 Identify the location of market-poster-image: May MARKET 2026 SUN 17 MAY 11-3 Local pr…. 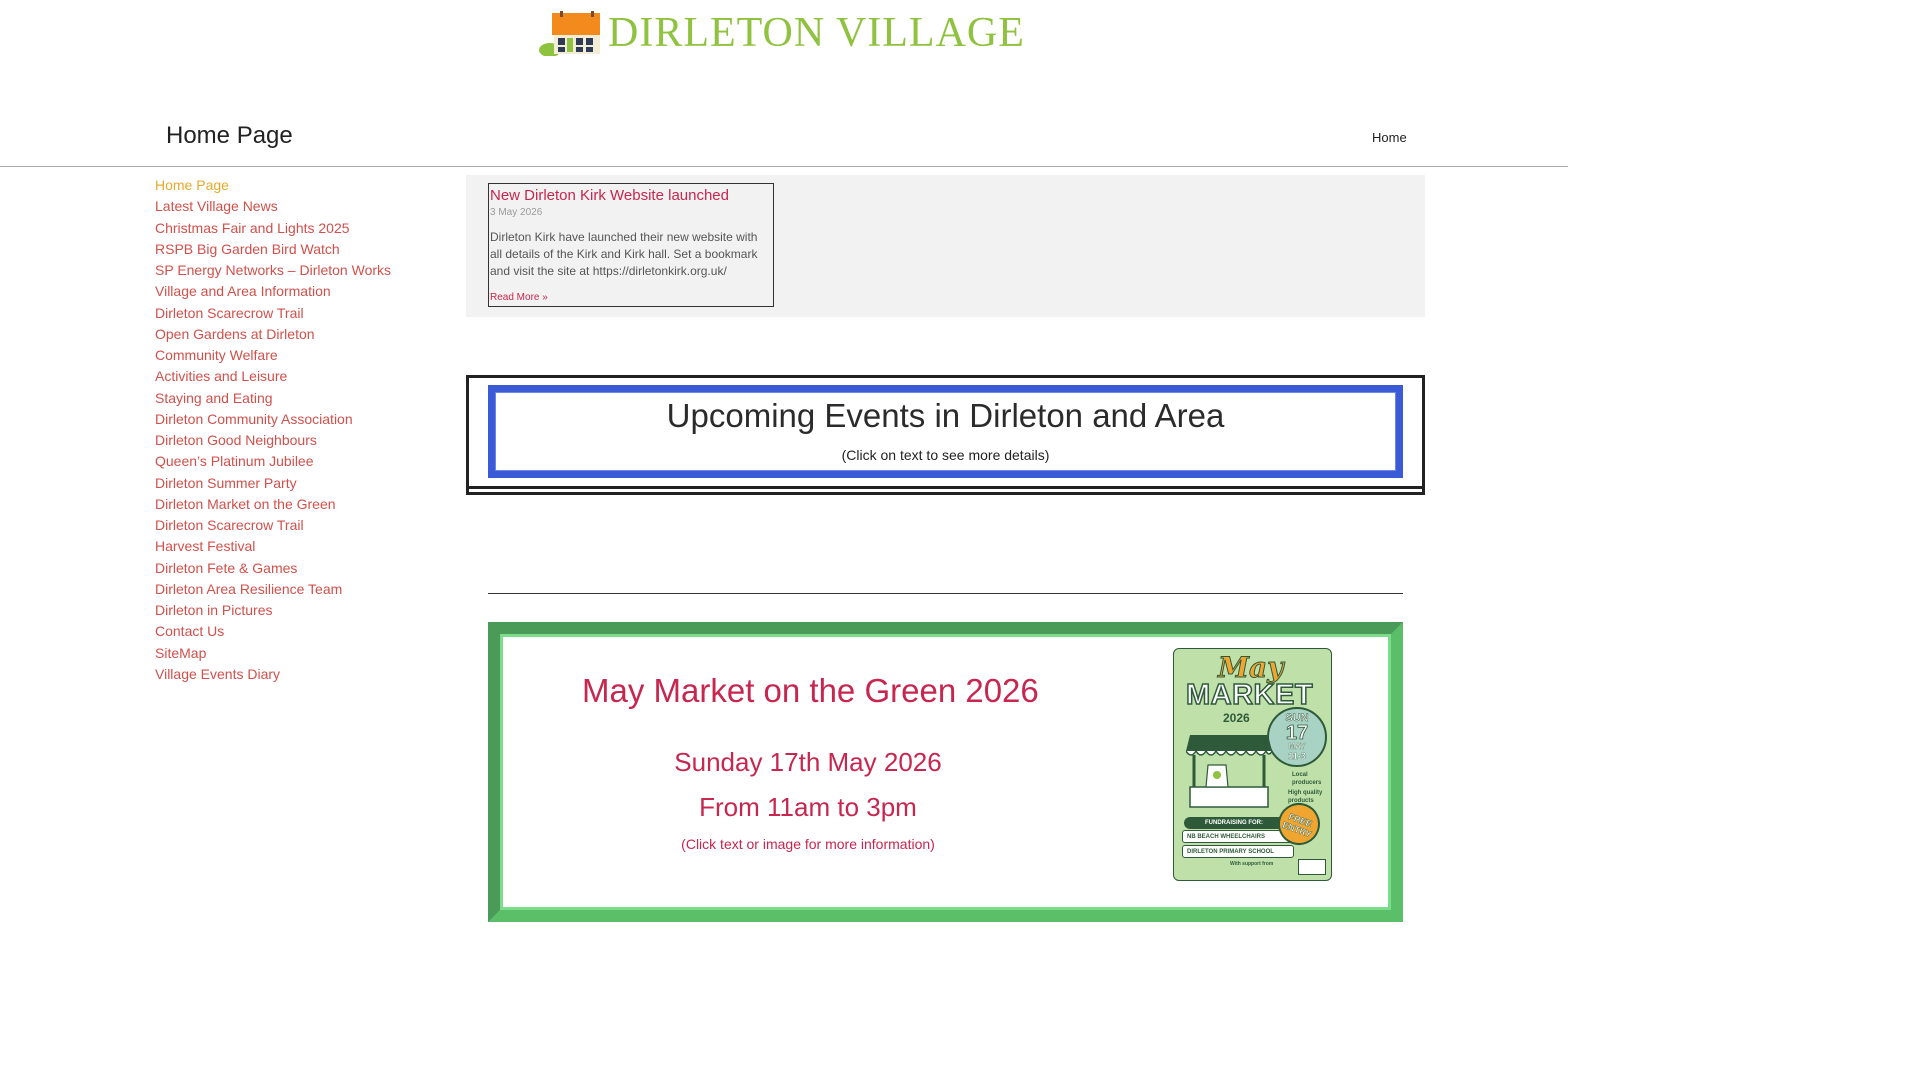
(1252, 764).